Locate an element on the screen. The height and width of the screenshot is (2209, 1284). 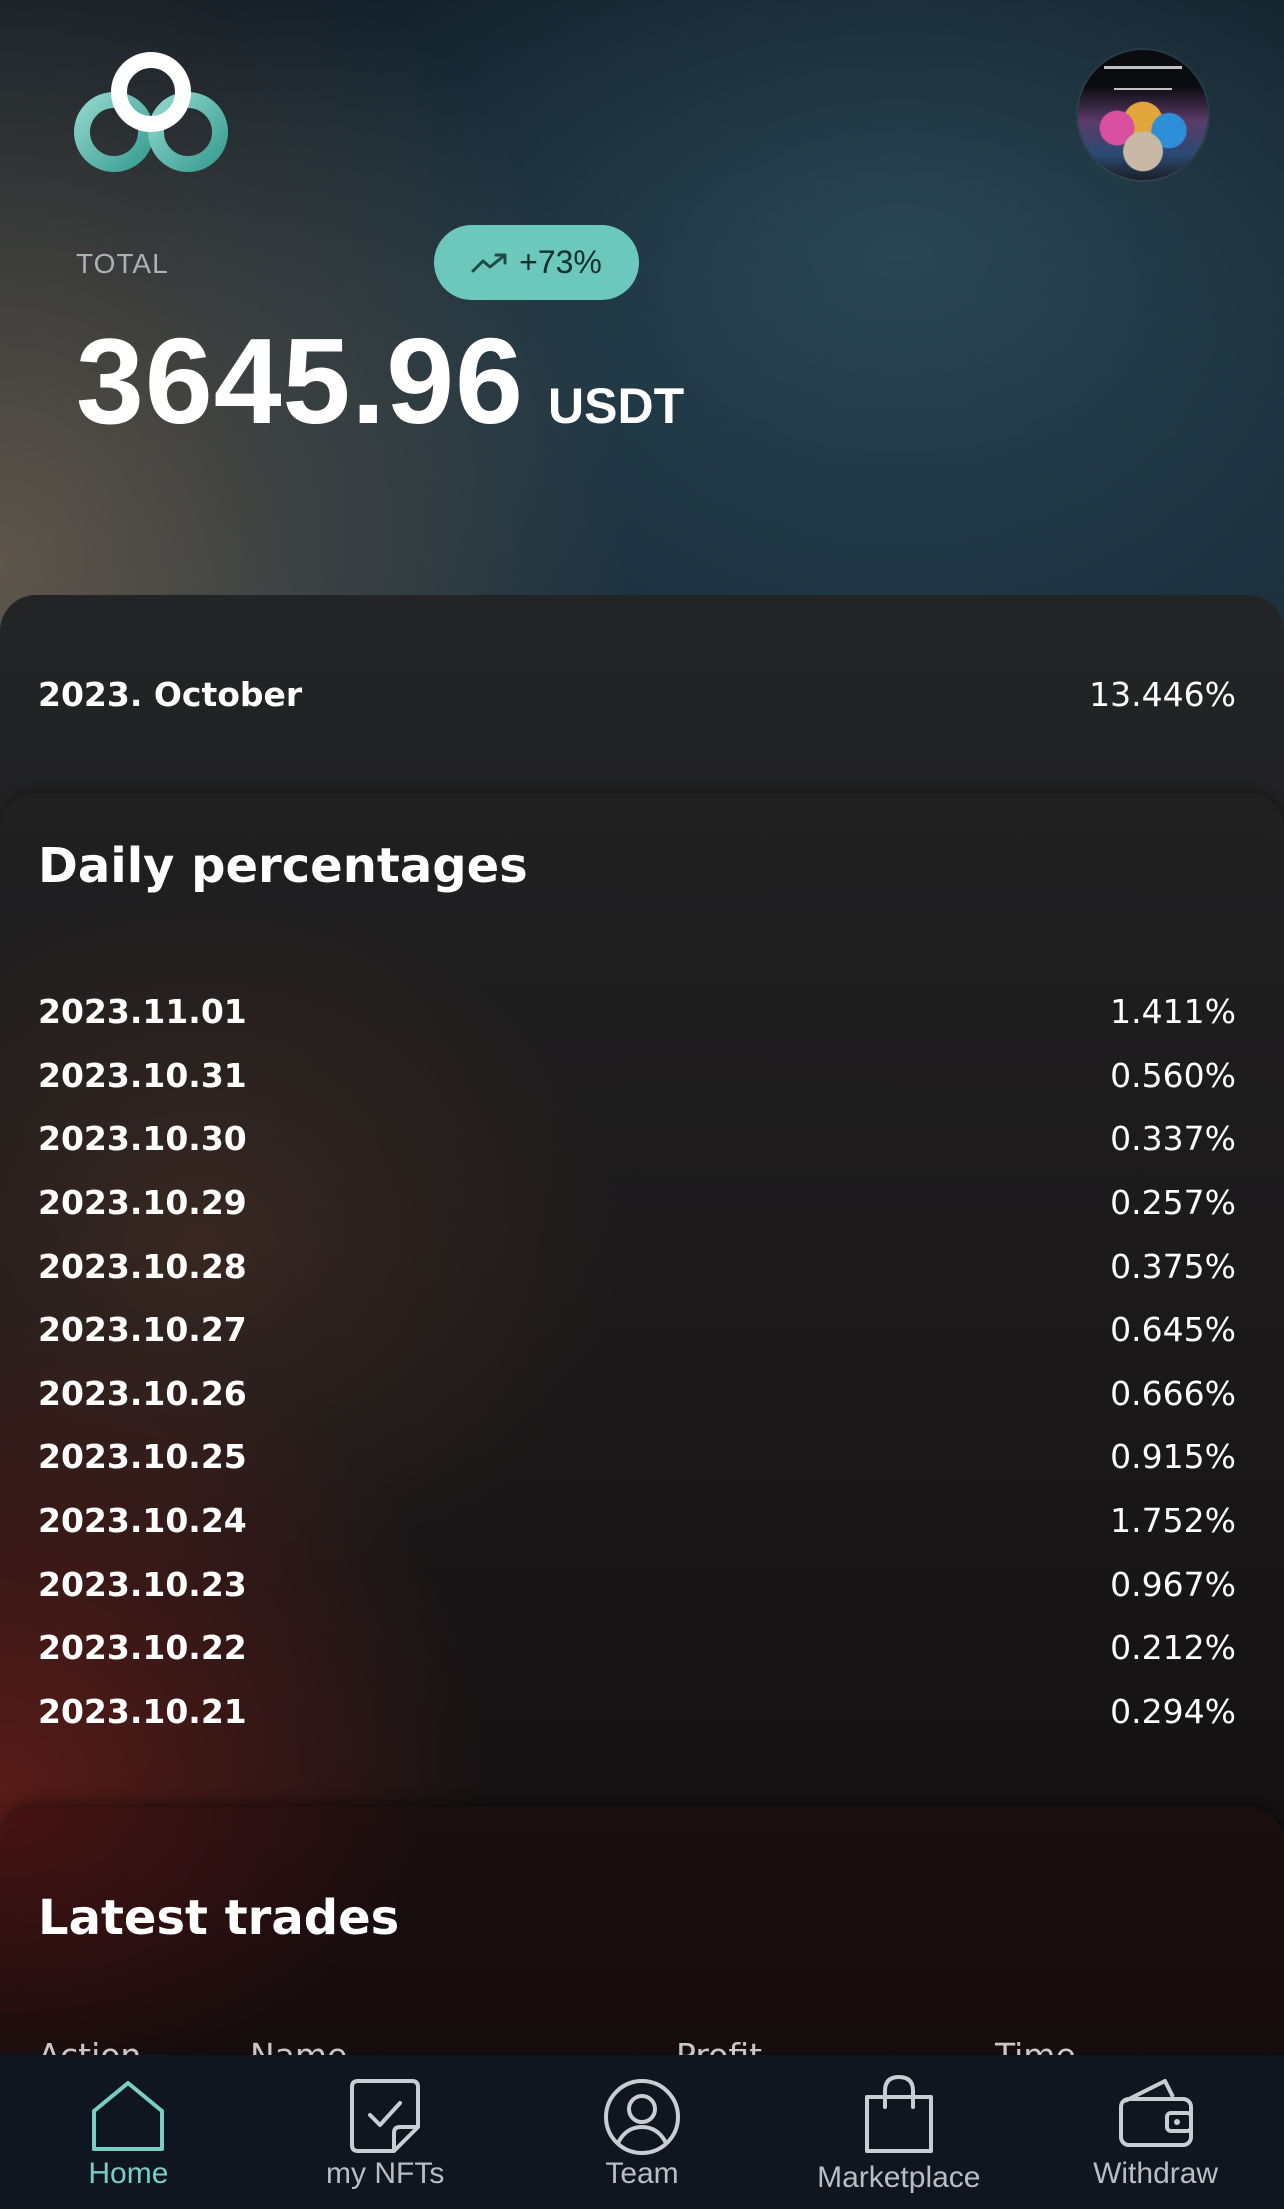
daily-row: 2023.10.22 0.212% is located at coordinates (637, 1648).